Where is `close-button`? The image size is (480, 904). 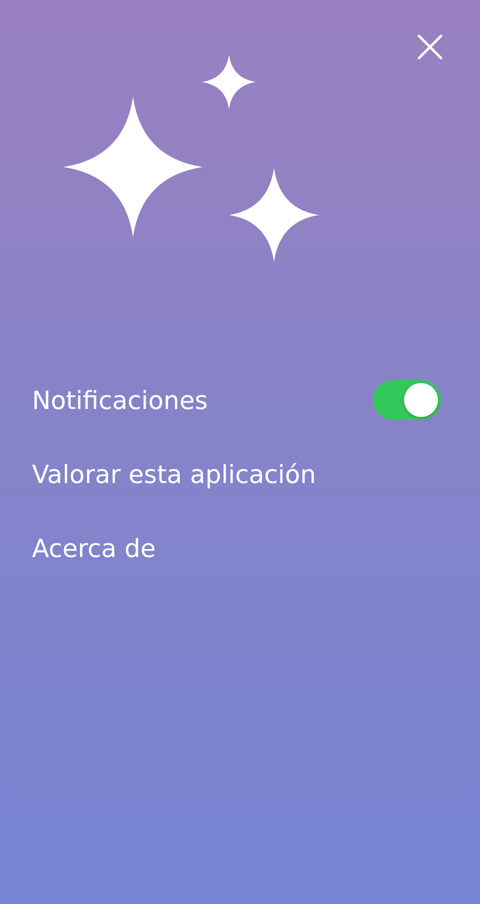 close-button is located at coordinates (430, 47).